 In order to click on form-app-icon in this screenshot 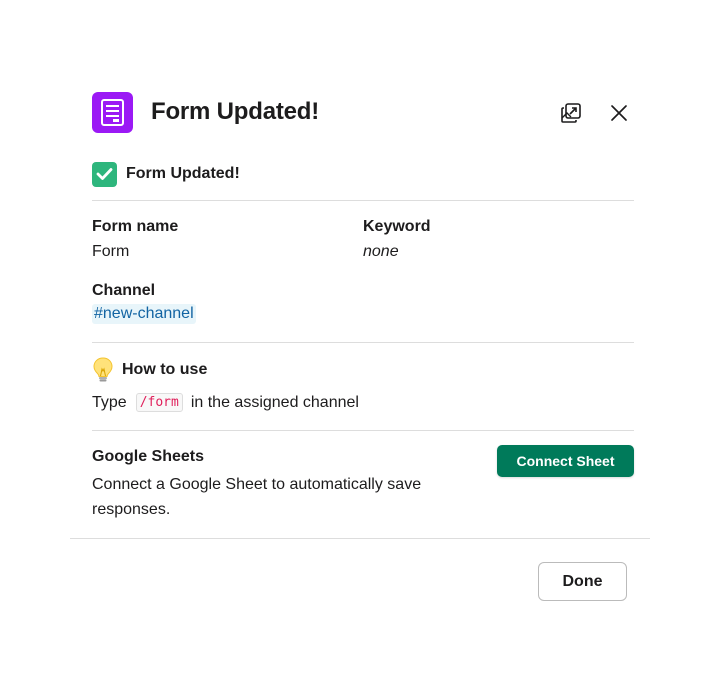, I will do `click(112, 112)`.